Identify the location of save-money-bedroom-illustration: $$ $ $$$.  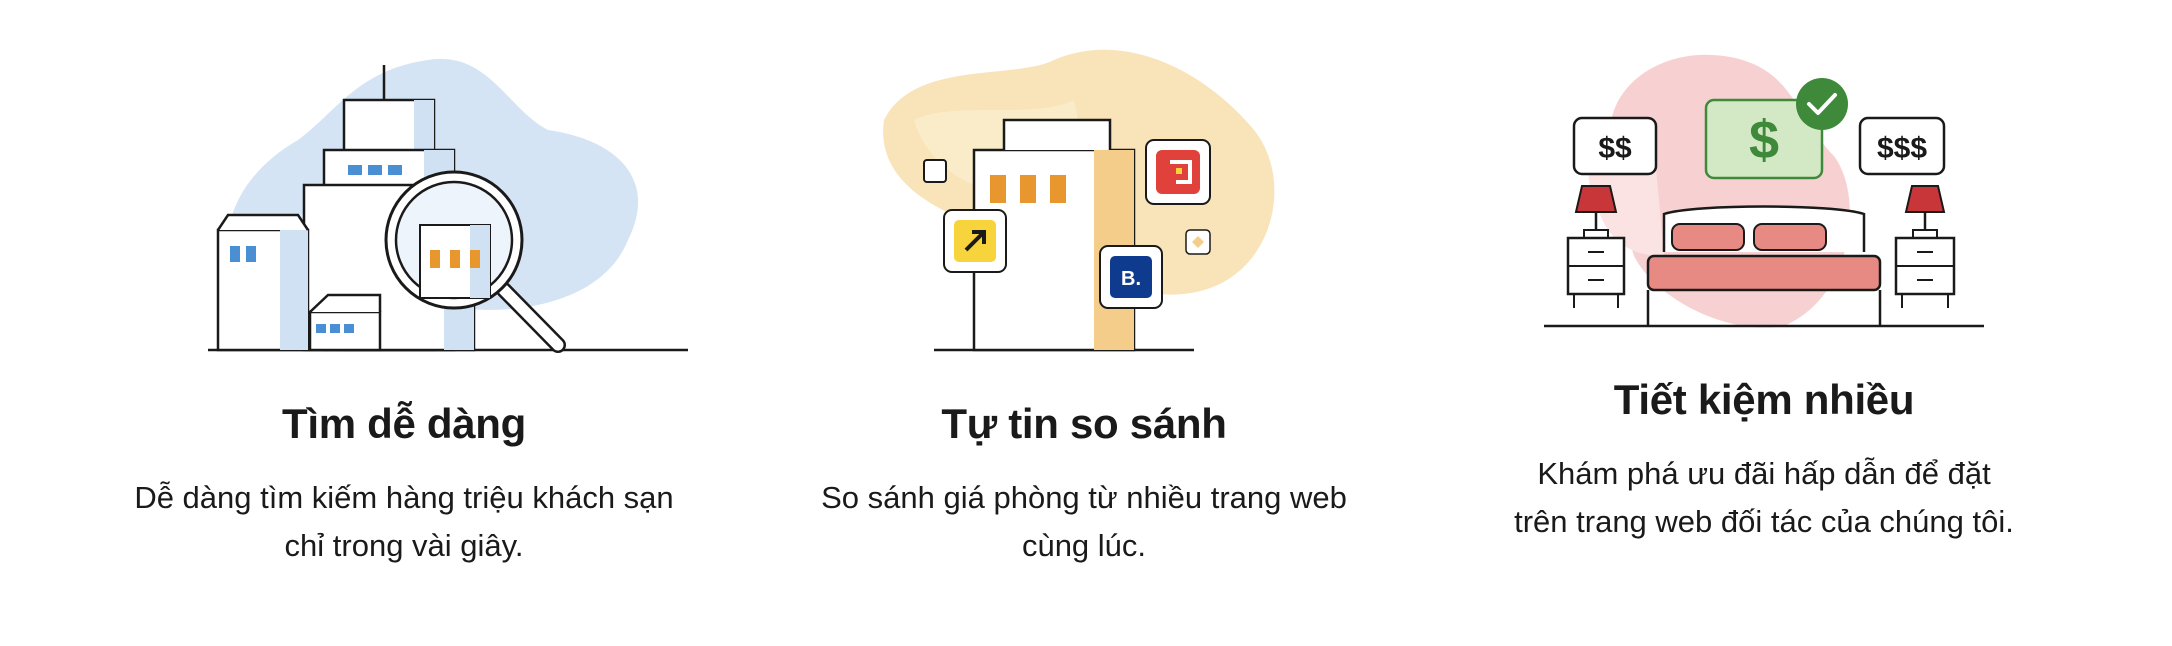
(1764, 191).